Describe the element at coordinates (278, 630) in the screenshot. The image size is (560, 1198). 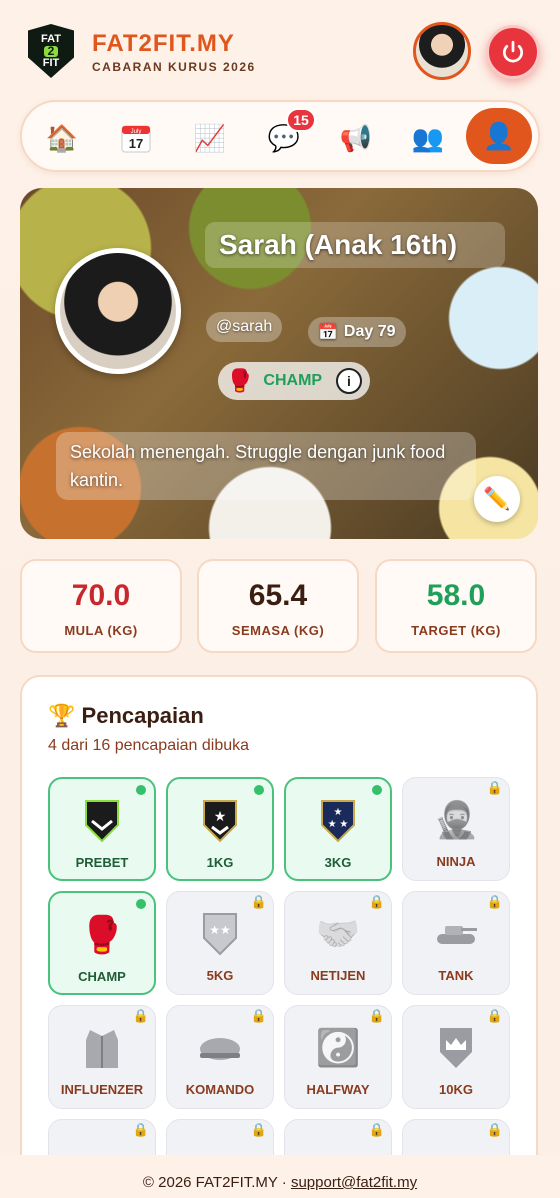
I see `stat-label: SEMASA (KG)` at that location.